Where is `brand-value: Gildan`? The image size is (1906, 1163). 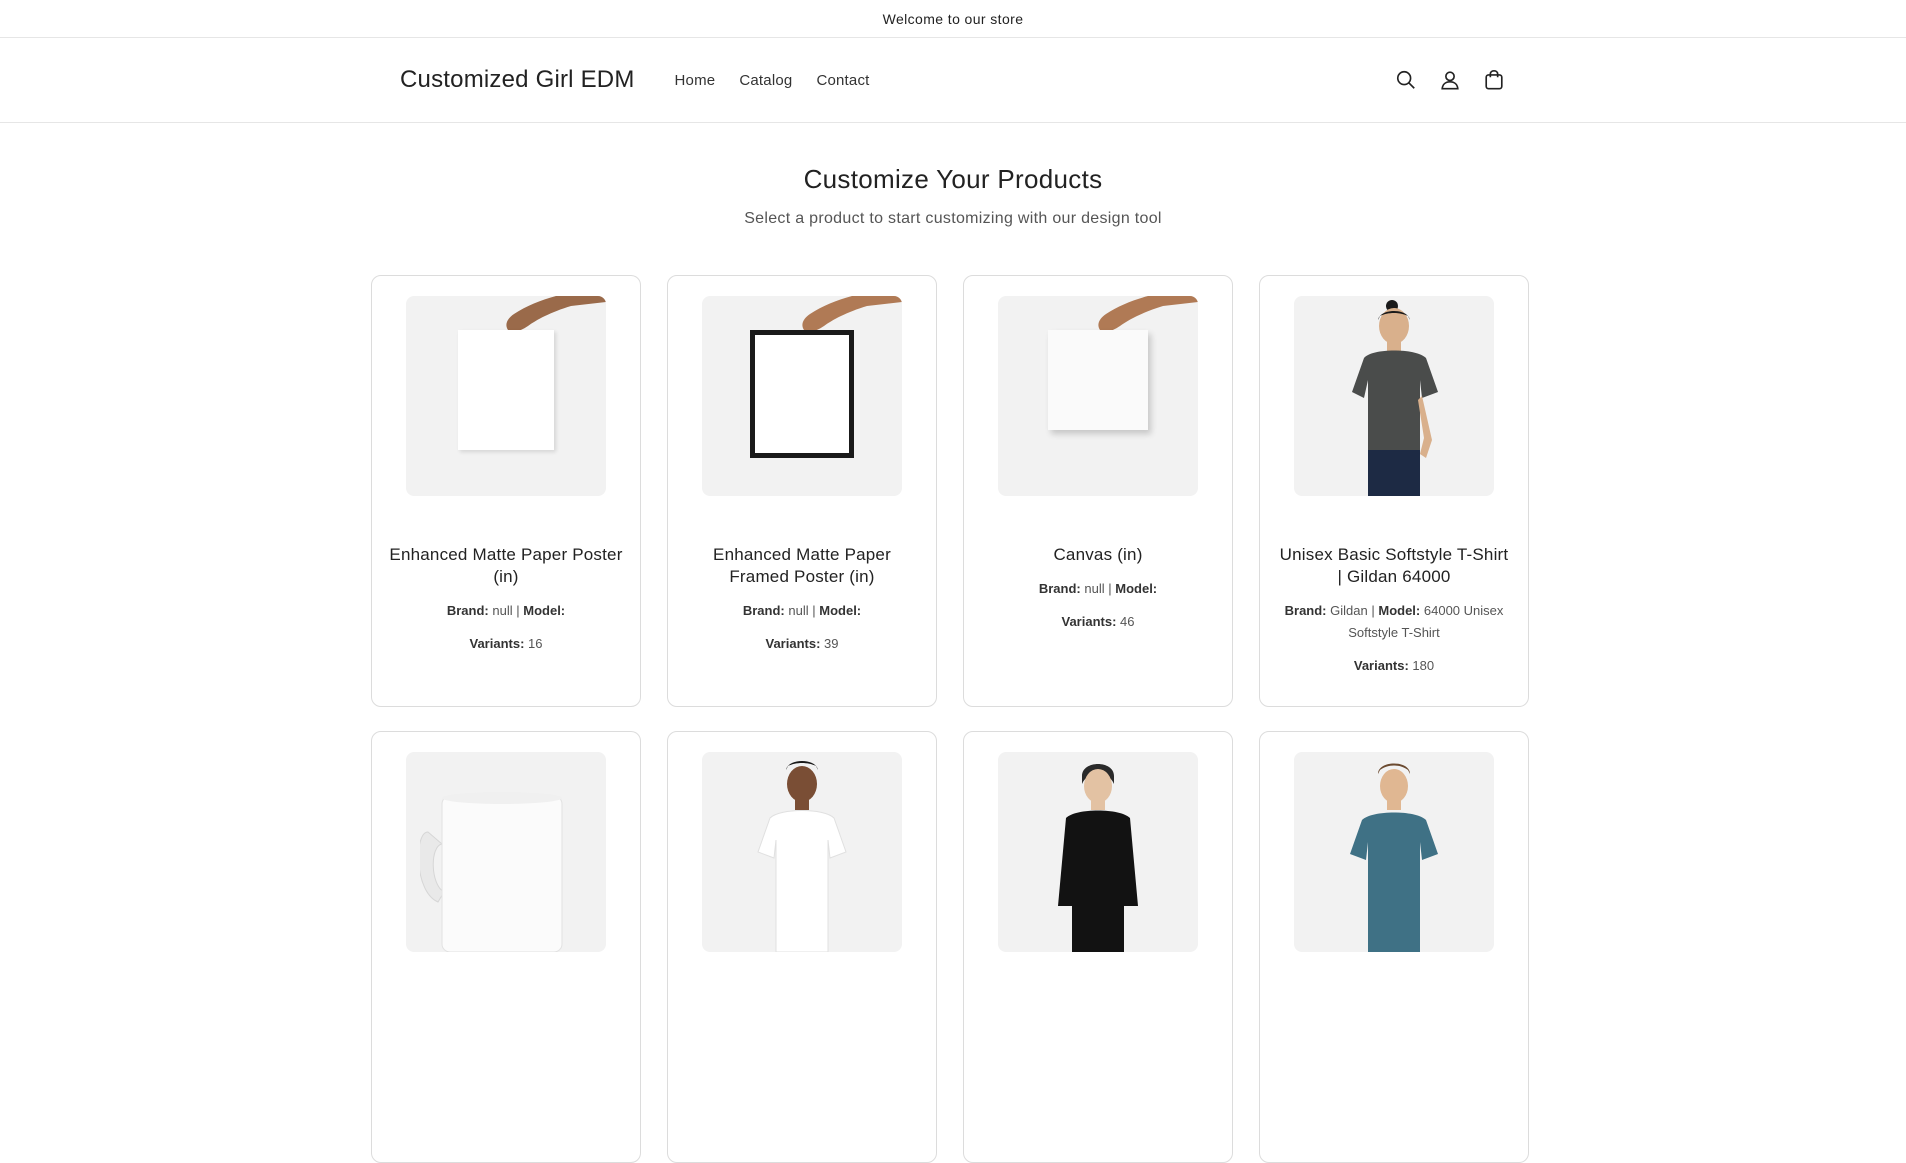 brand-value: Gildan is located at coordinates (1349, 610).